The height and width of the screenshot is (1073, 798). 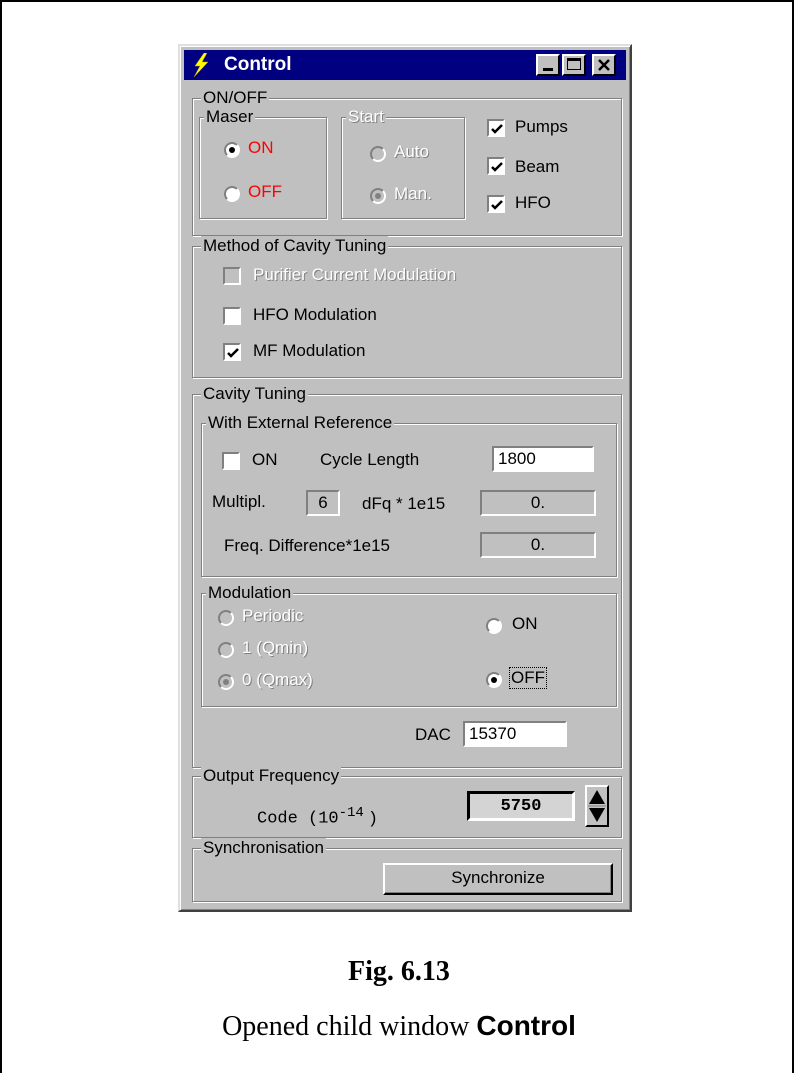 I want to click on modulation-group-title: Modulation, so click(x=250, y=593).